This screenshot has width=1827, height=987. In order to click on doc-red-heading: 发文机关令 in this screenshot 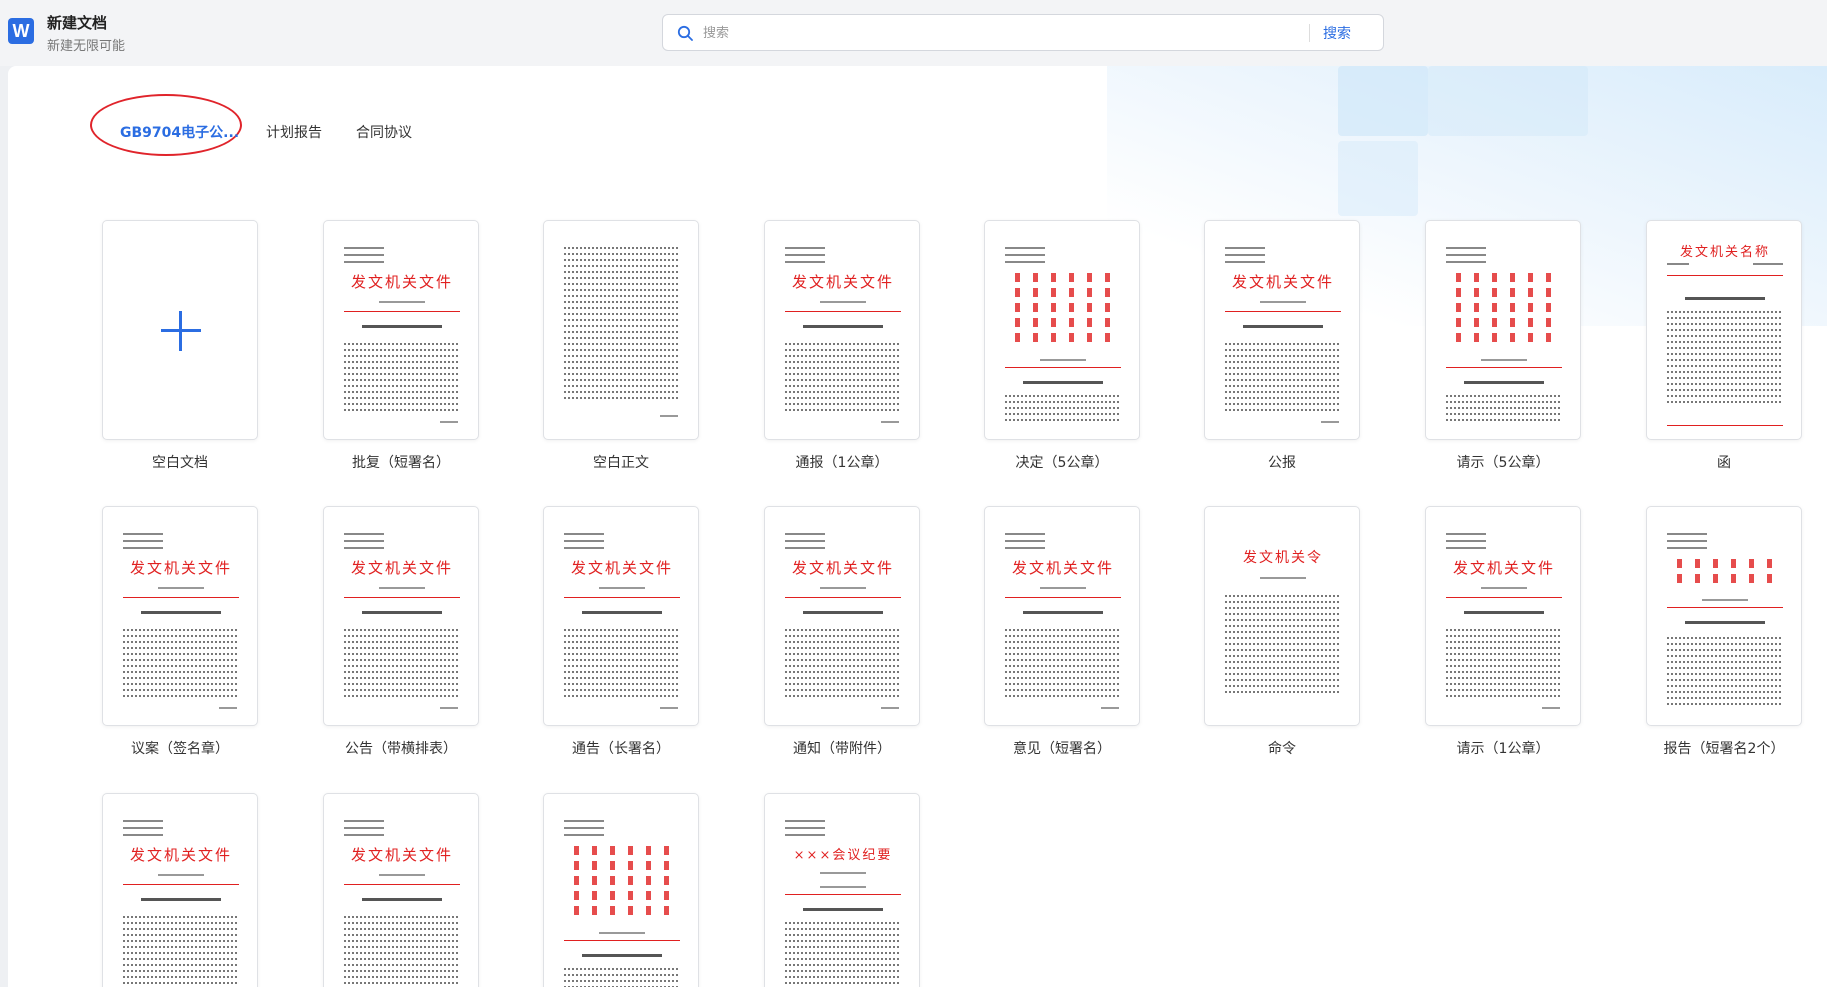, I will do `click(1283, 558)`.